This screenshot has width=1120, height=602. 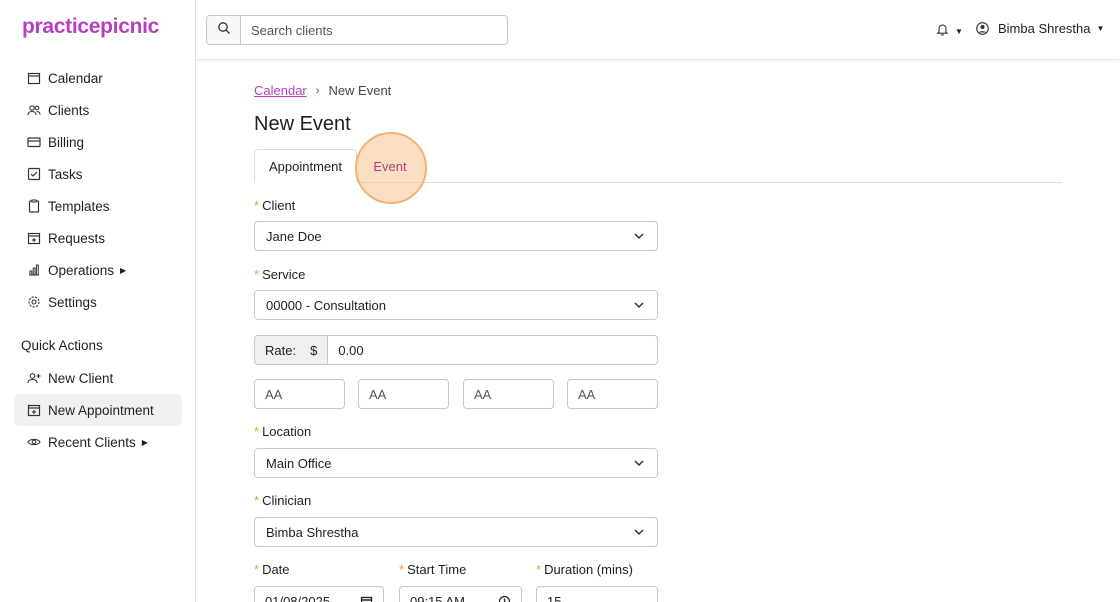 What do you see at coordinates (90, 27) in the screenshot?
I see `logo: practicepicnic` at bounding box center [90, 27].